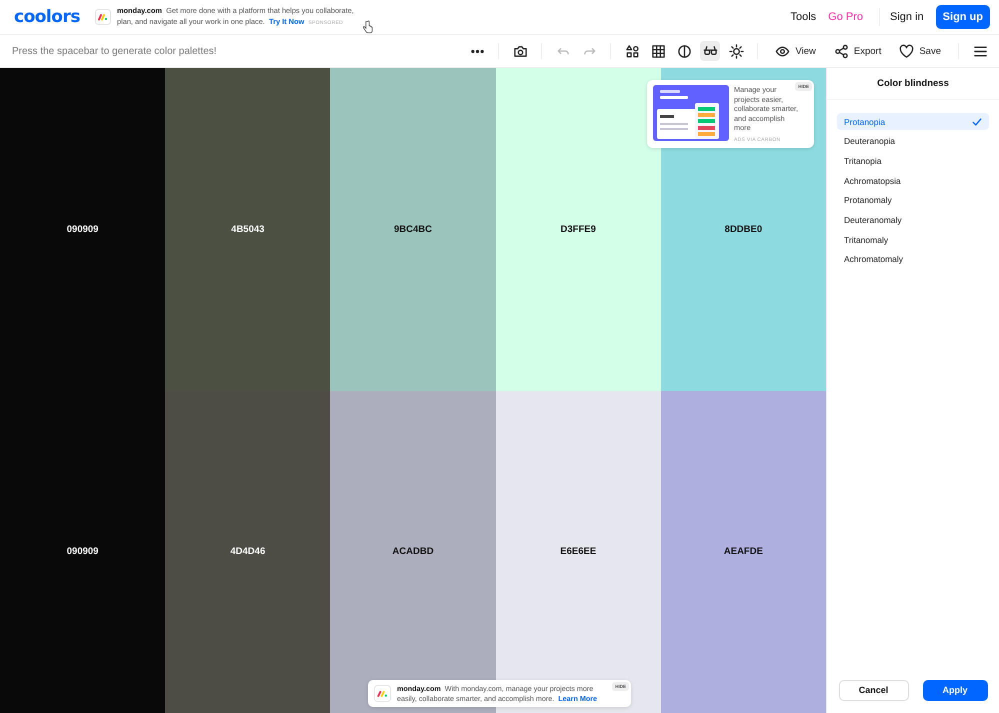  What do you see at coordinates (913, 239) in the screenshot?
I see `option-item: Tritanomaly` at bounding box center [913, 239].